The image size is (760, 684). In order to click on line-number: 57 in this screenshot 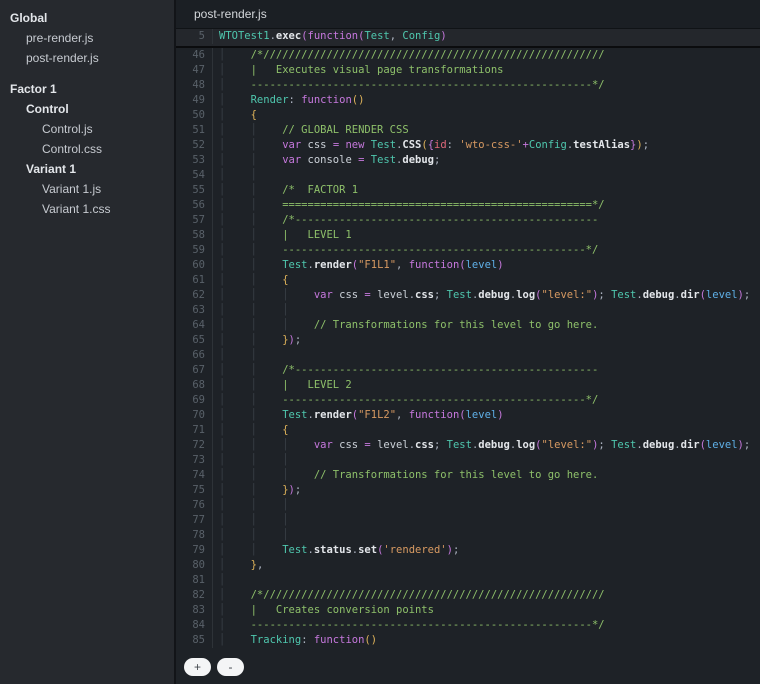, I will do `click(198, 220)`.